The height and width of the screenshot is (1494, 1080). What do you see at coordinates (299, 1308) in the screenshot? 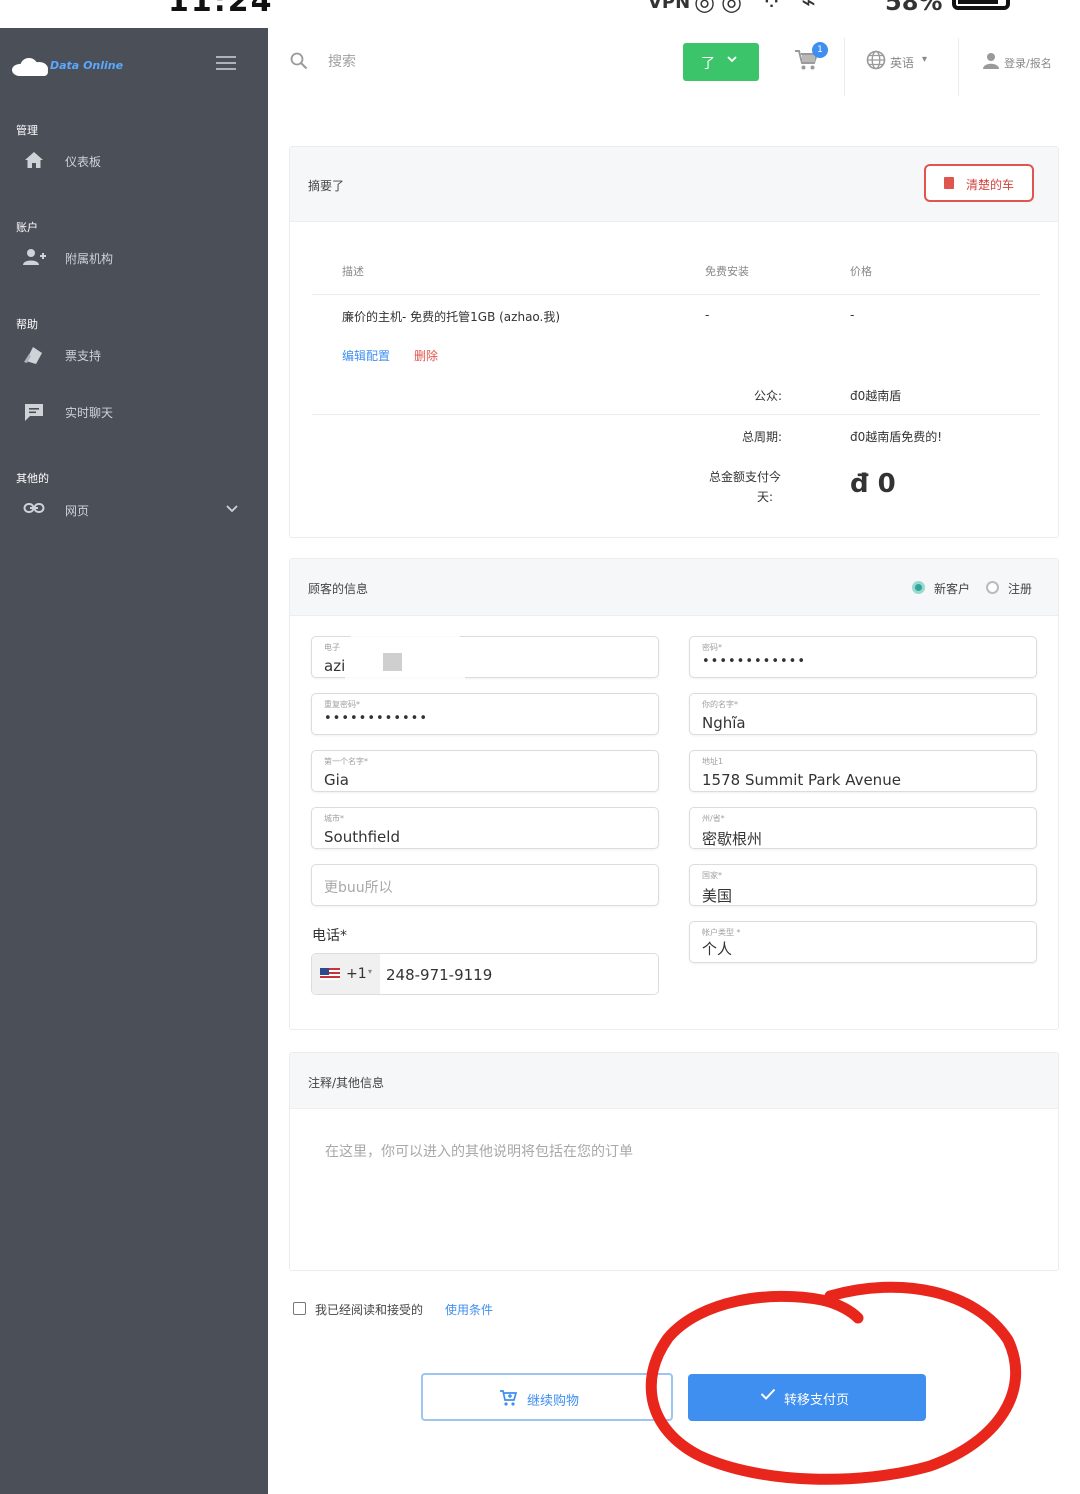
I see `terms-checkbox` at bounding box center [299, 1308].